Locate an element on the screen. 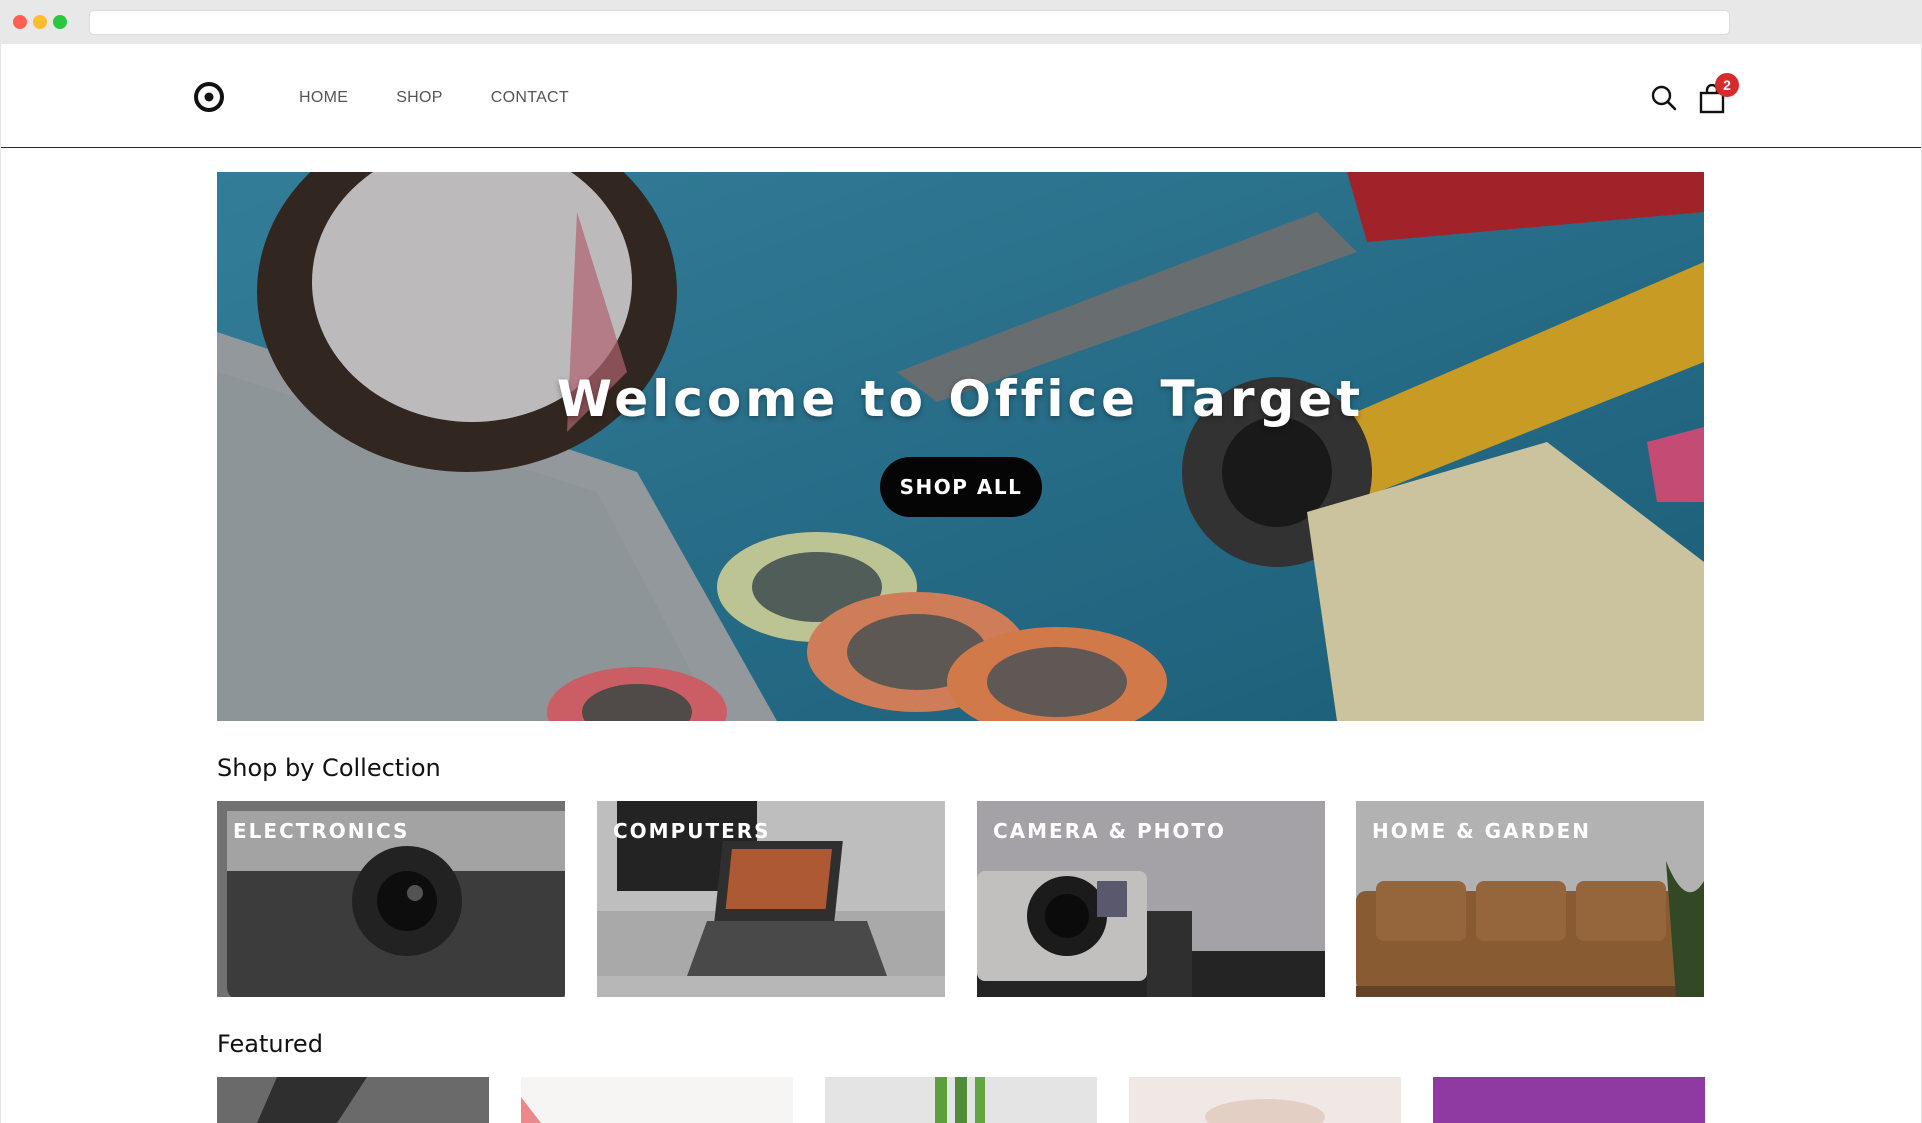 This screenshot has width=1922, height=1123. collection-label: HOME & GARDEN is located at coordinates (1481, 831).